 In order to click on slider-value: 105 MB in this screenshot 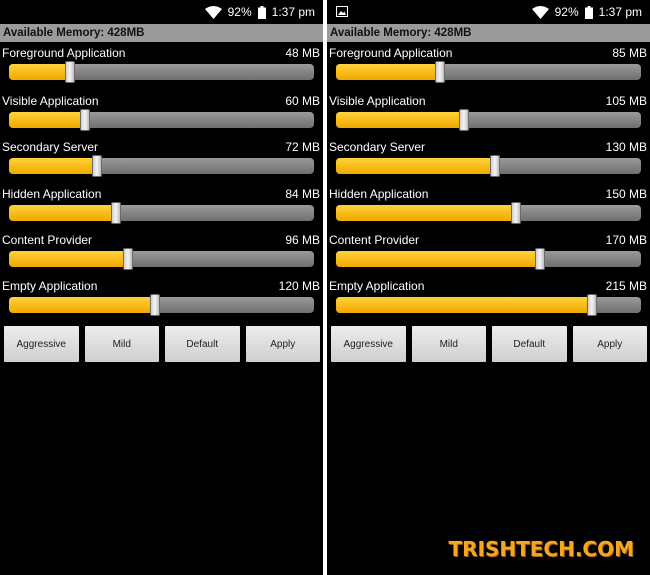, I will do `click(626, 101)`.